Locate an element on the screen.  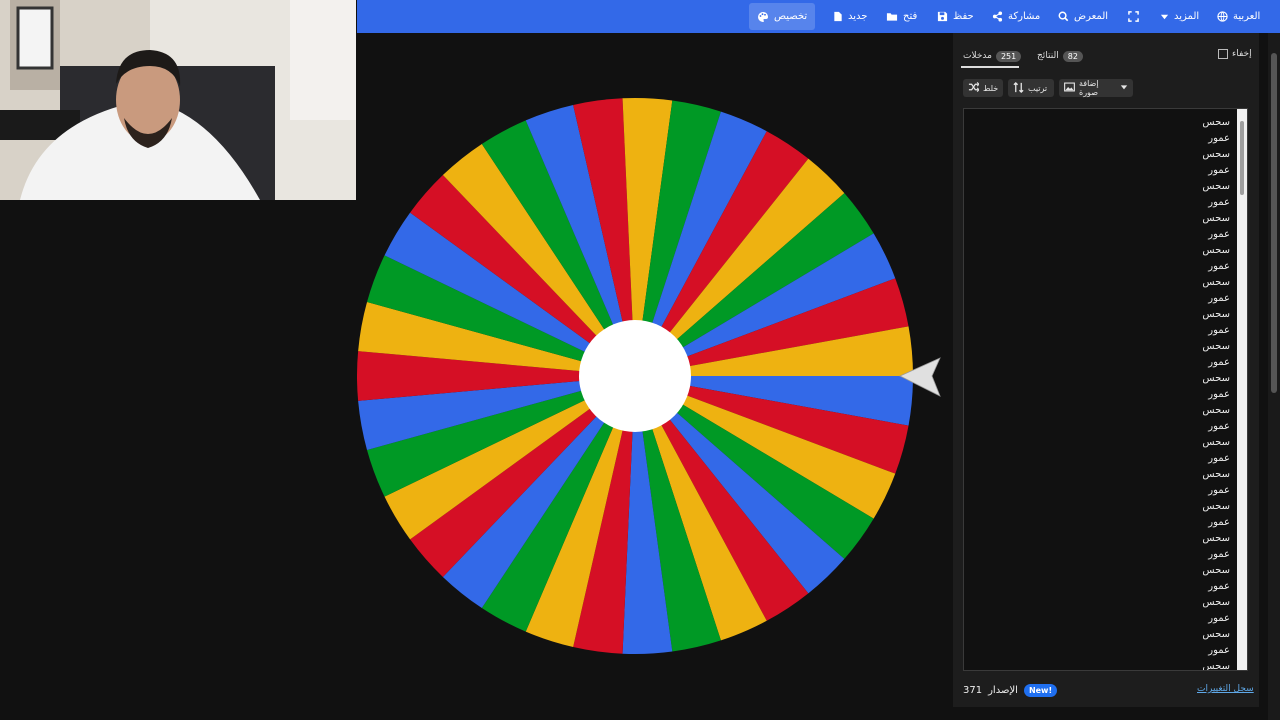
palette-icon is located at coordinates (763, 17).